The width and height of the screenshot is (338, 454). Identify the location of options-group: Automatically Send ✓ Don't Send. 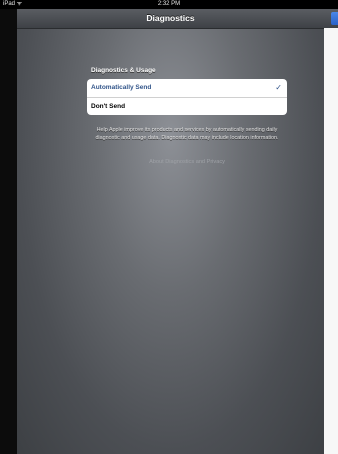
(187, 97).